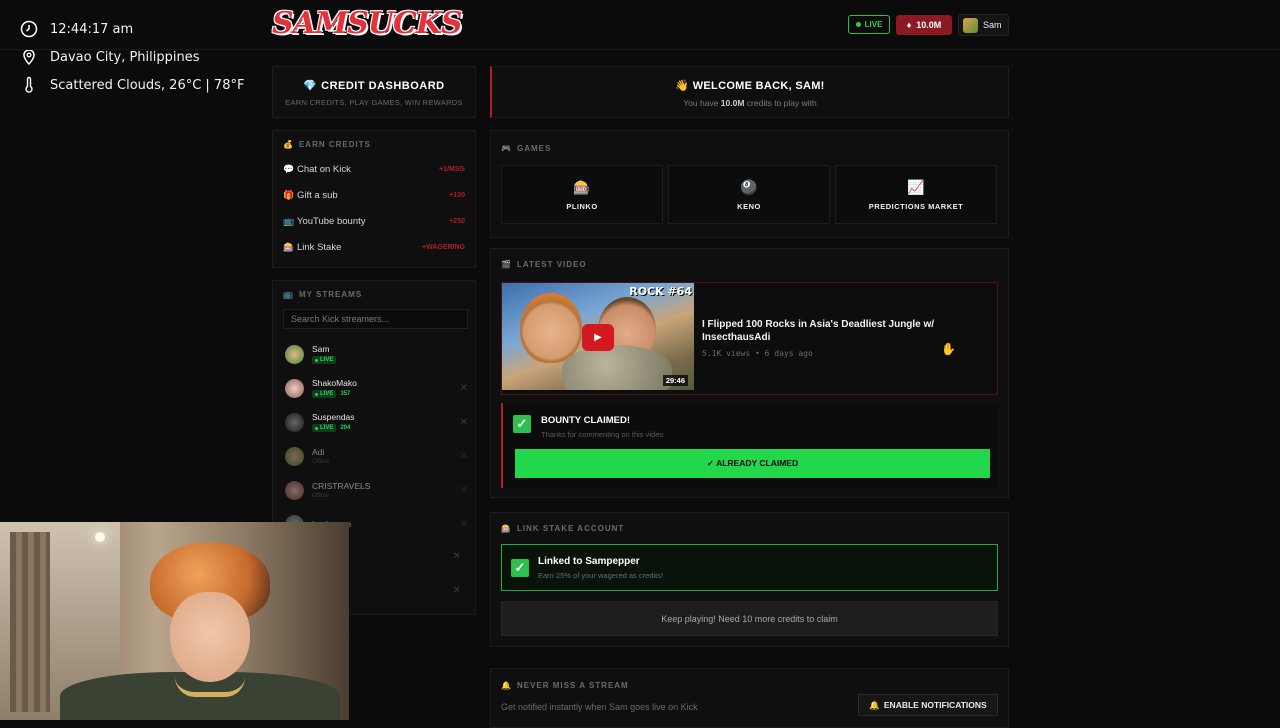 This screenshot has width=1280, height=728. What do you see at coordinates (457, 221) in the screenshot?
I see `earn-item-value: +250` at bounding box center [457, 221].